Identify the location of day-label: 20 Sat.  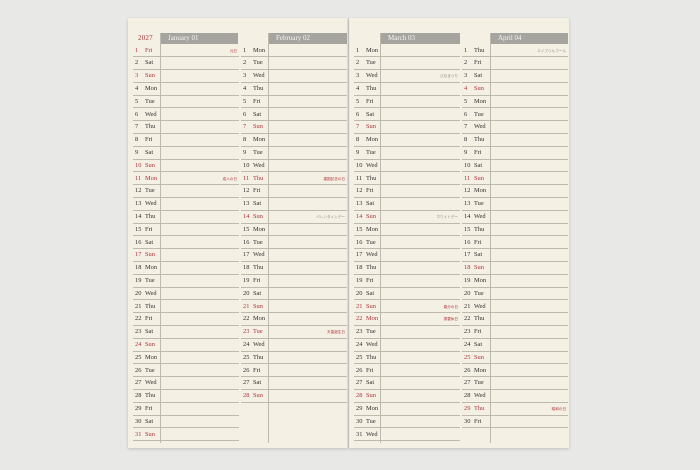
(252, 294).